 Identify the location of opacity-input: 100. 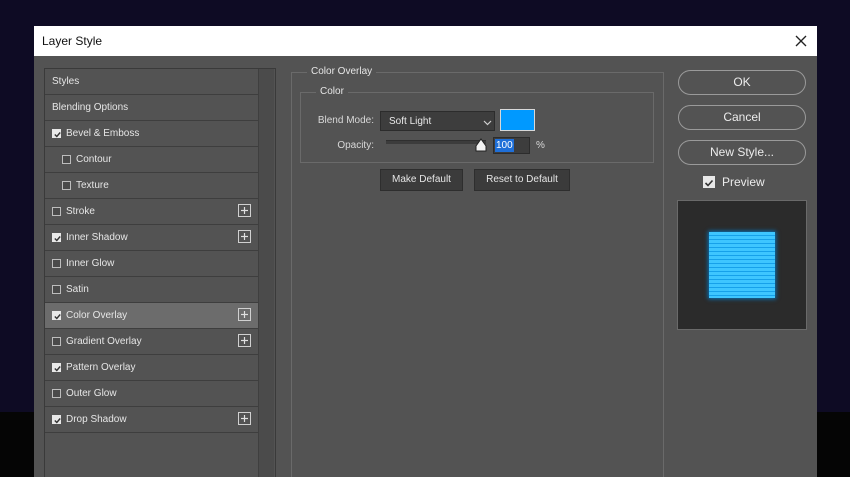
(511, 145).